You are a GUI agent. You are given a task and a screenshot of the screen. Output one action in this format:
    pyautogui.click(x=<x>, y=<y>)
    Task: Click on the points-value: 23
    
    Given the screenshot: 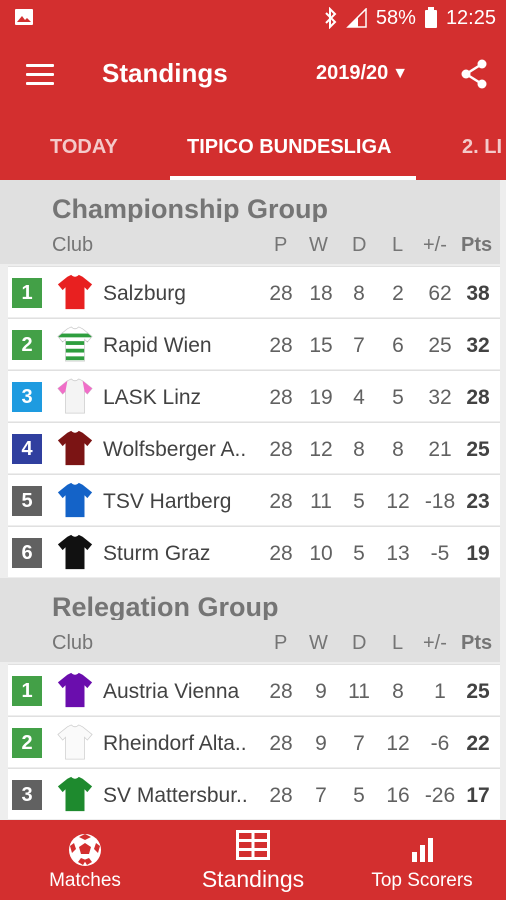 What is the action you would take?
    pyautogui.click(x=478, y=501)
    